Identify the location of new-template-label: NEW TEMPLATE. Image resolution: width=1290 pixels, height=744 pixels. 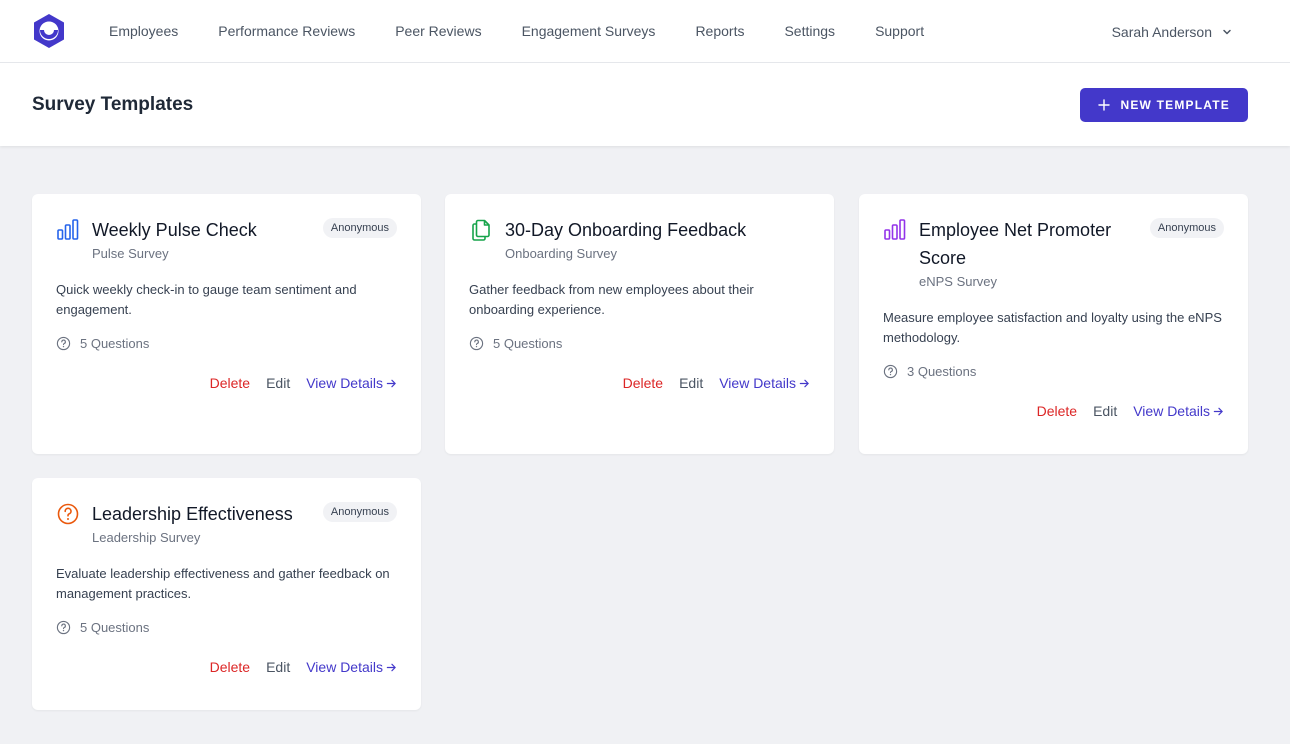
(1175, 104).